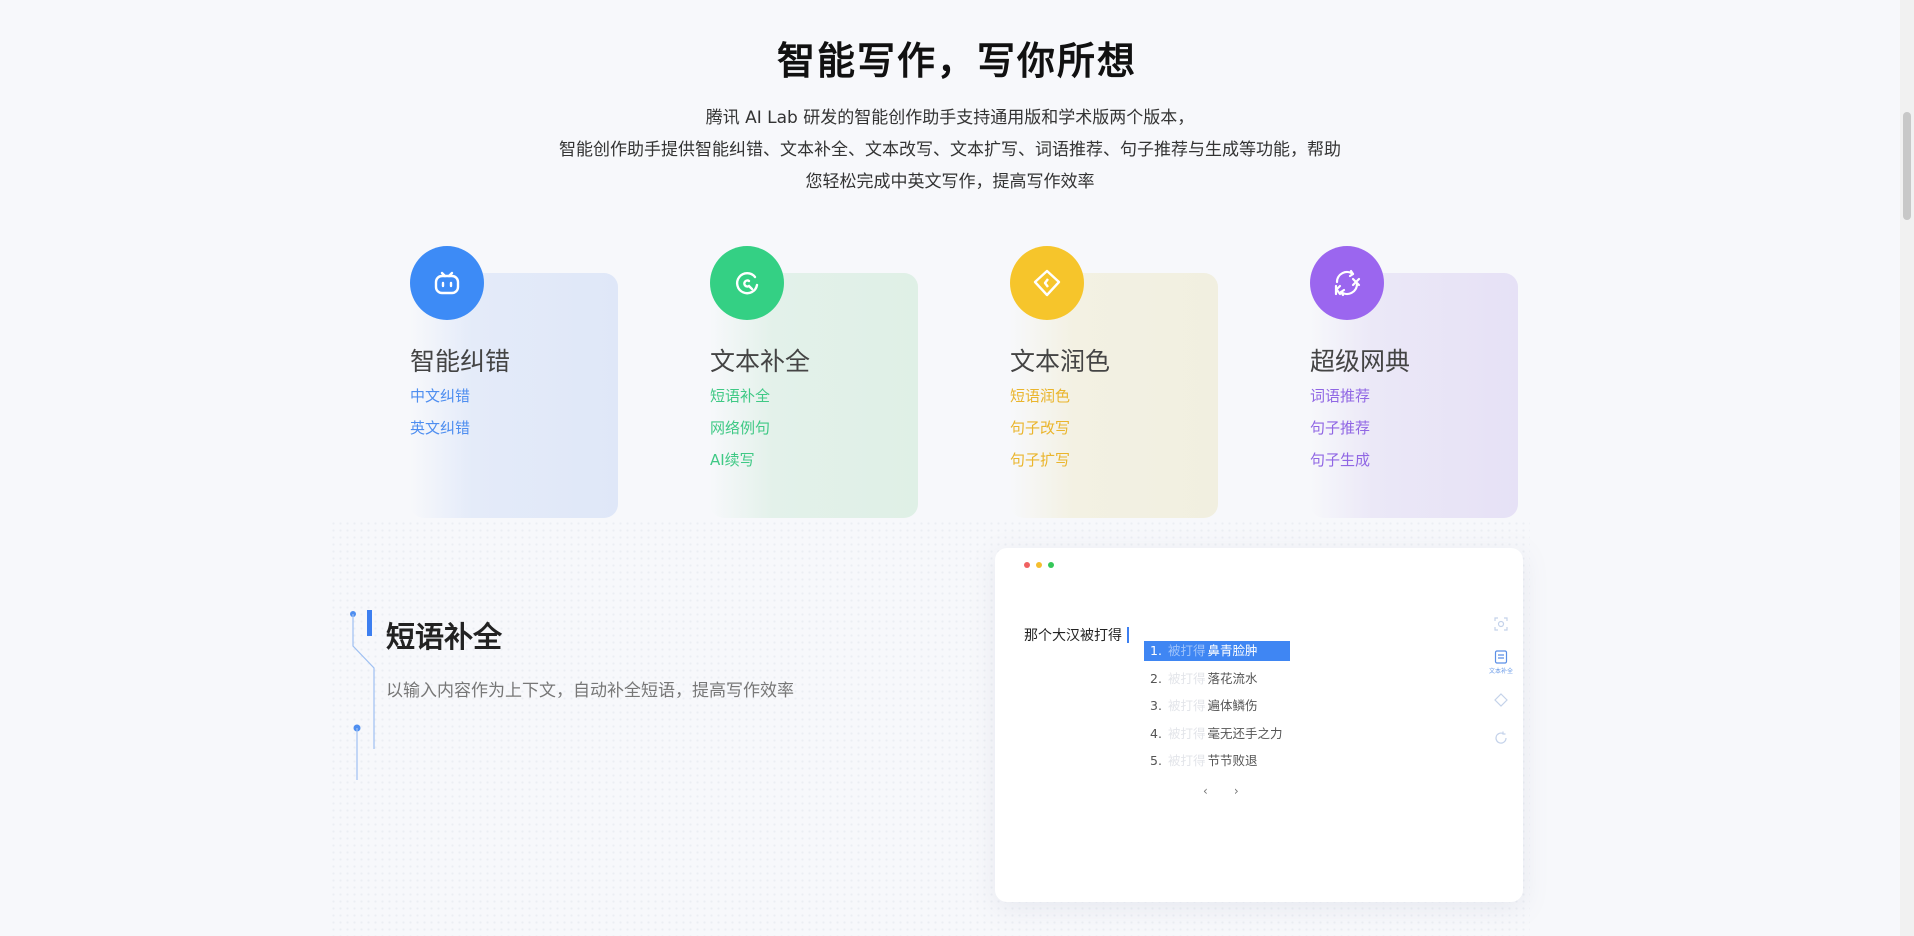 Image resolution: width=1914 pixels, height=936 pixels. I want to click on highlight-title: 短语补全, so click(444, 637).